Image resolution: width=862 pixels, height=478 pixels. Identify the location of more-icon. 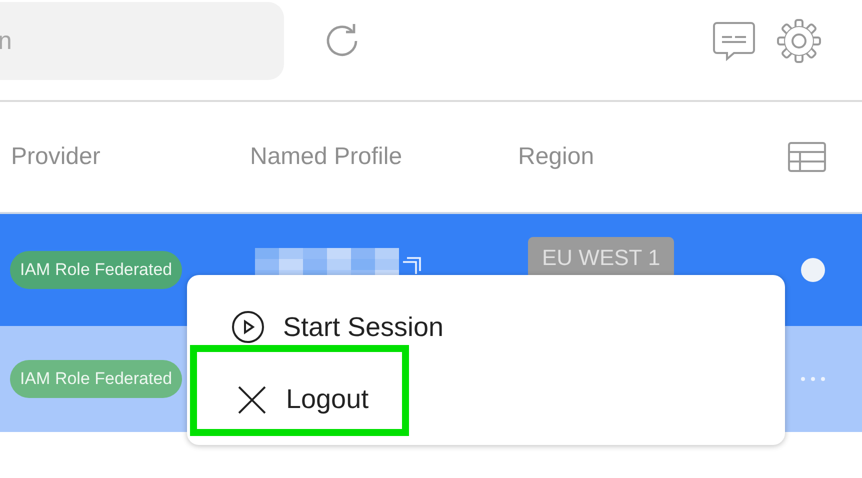
(813, 379).